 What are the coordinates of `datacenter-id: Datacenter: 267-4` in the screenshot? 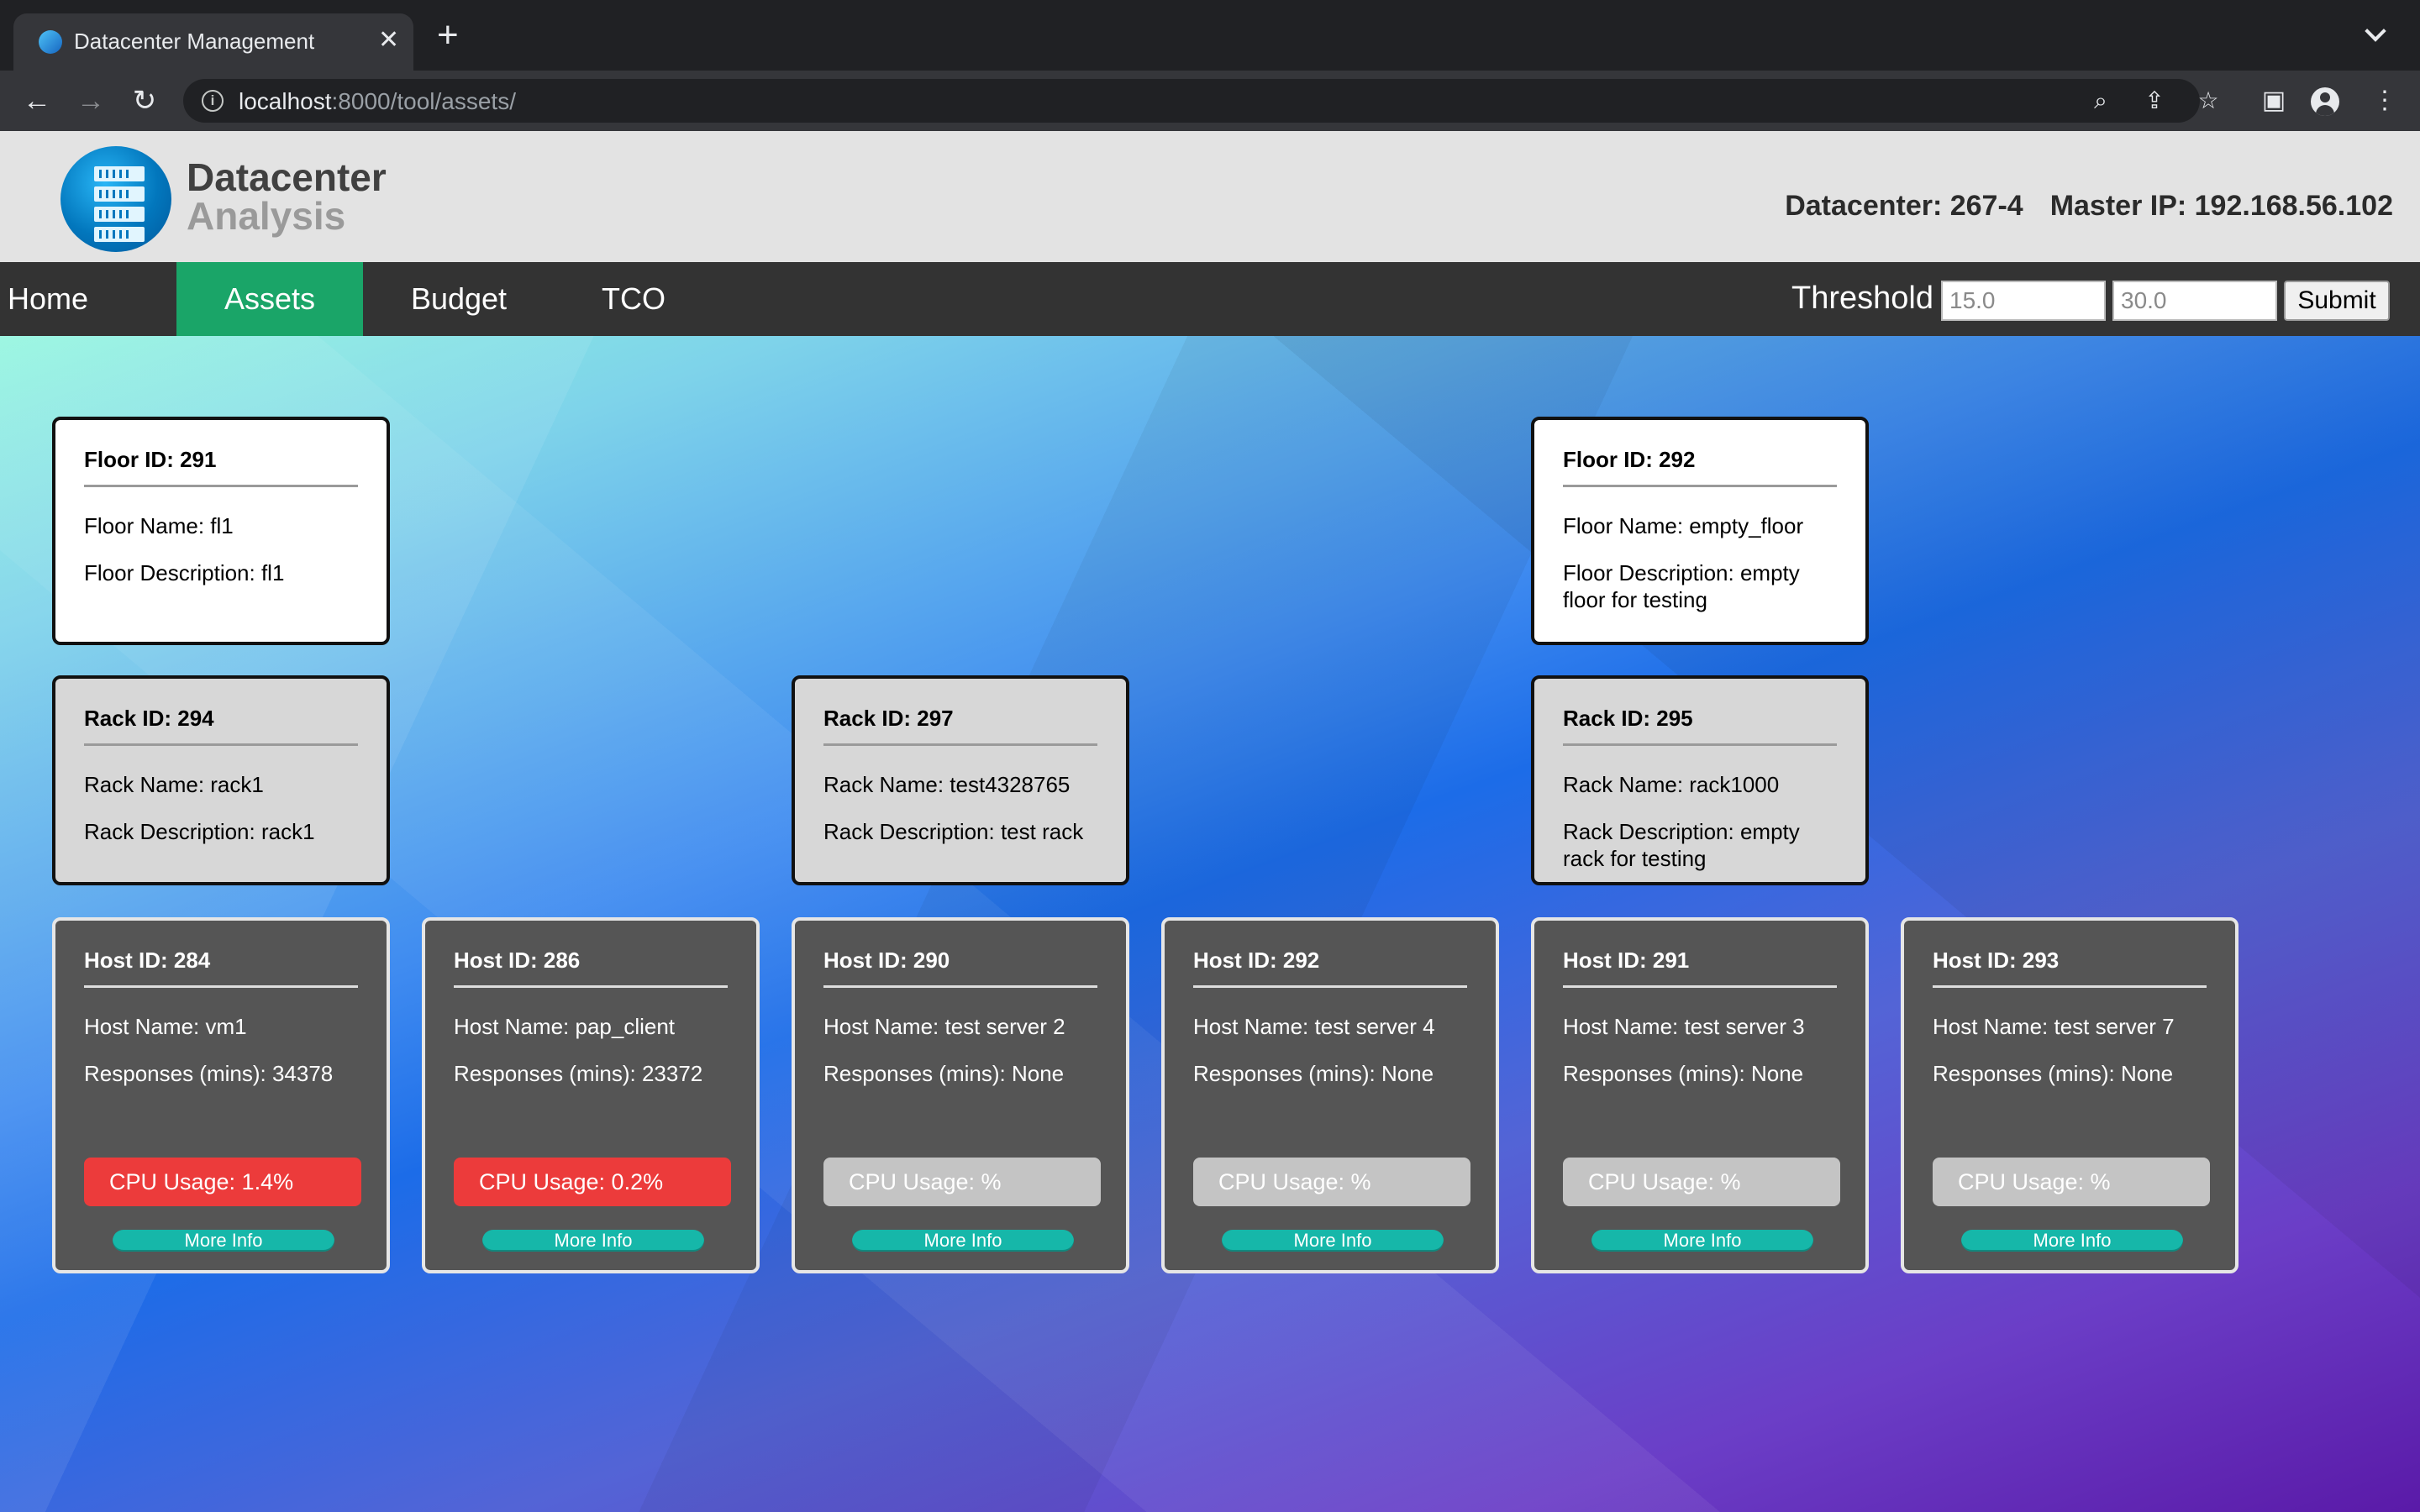 It's located at (1904, 206).